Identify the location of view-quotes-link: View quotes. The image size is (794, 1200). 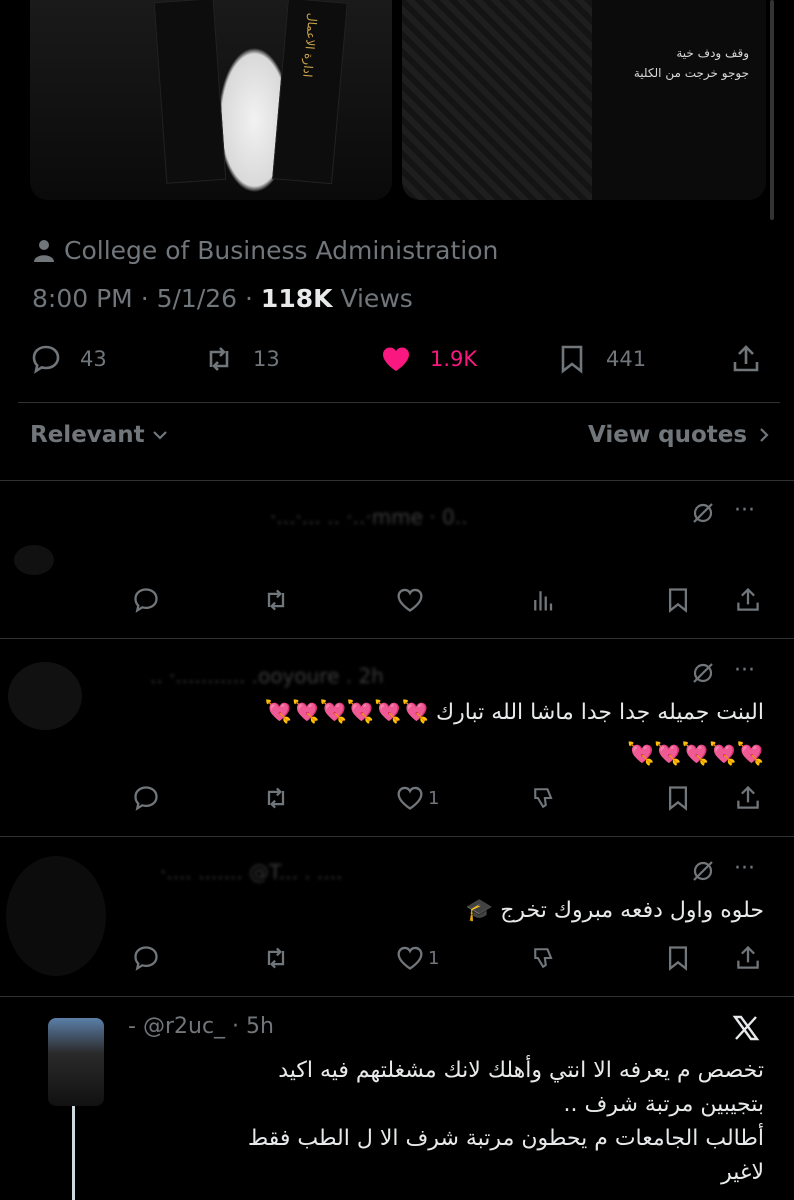
(680, 435).